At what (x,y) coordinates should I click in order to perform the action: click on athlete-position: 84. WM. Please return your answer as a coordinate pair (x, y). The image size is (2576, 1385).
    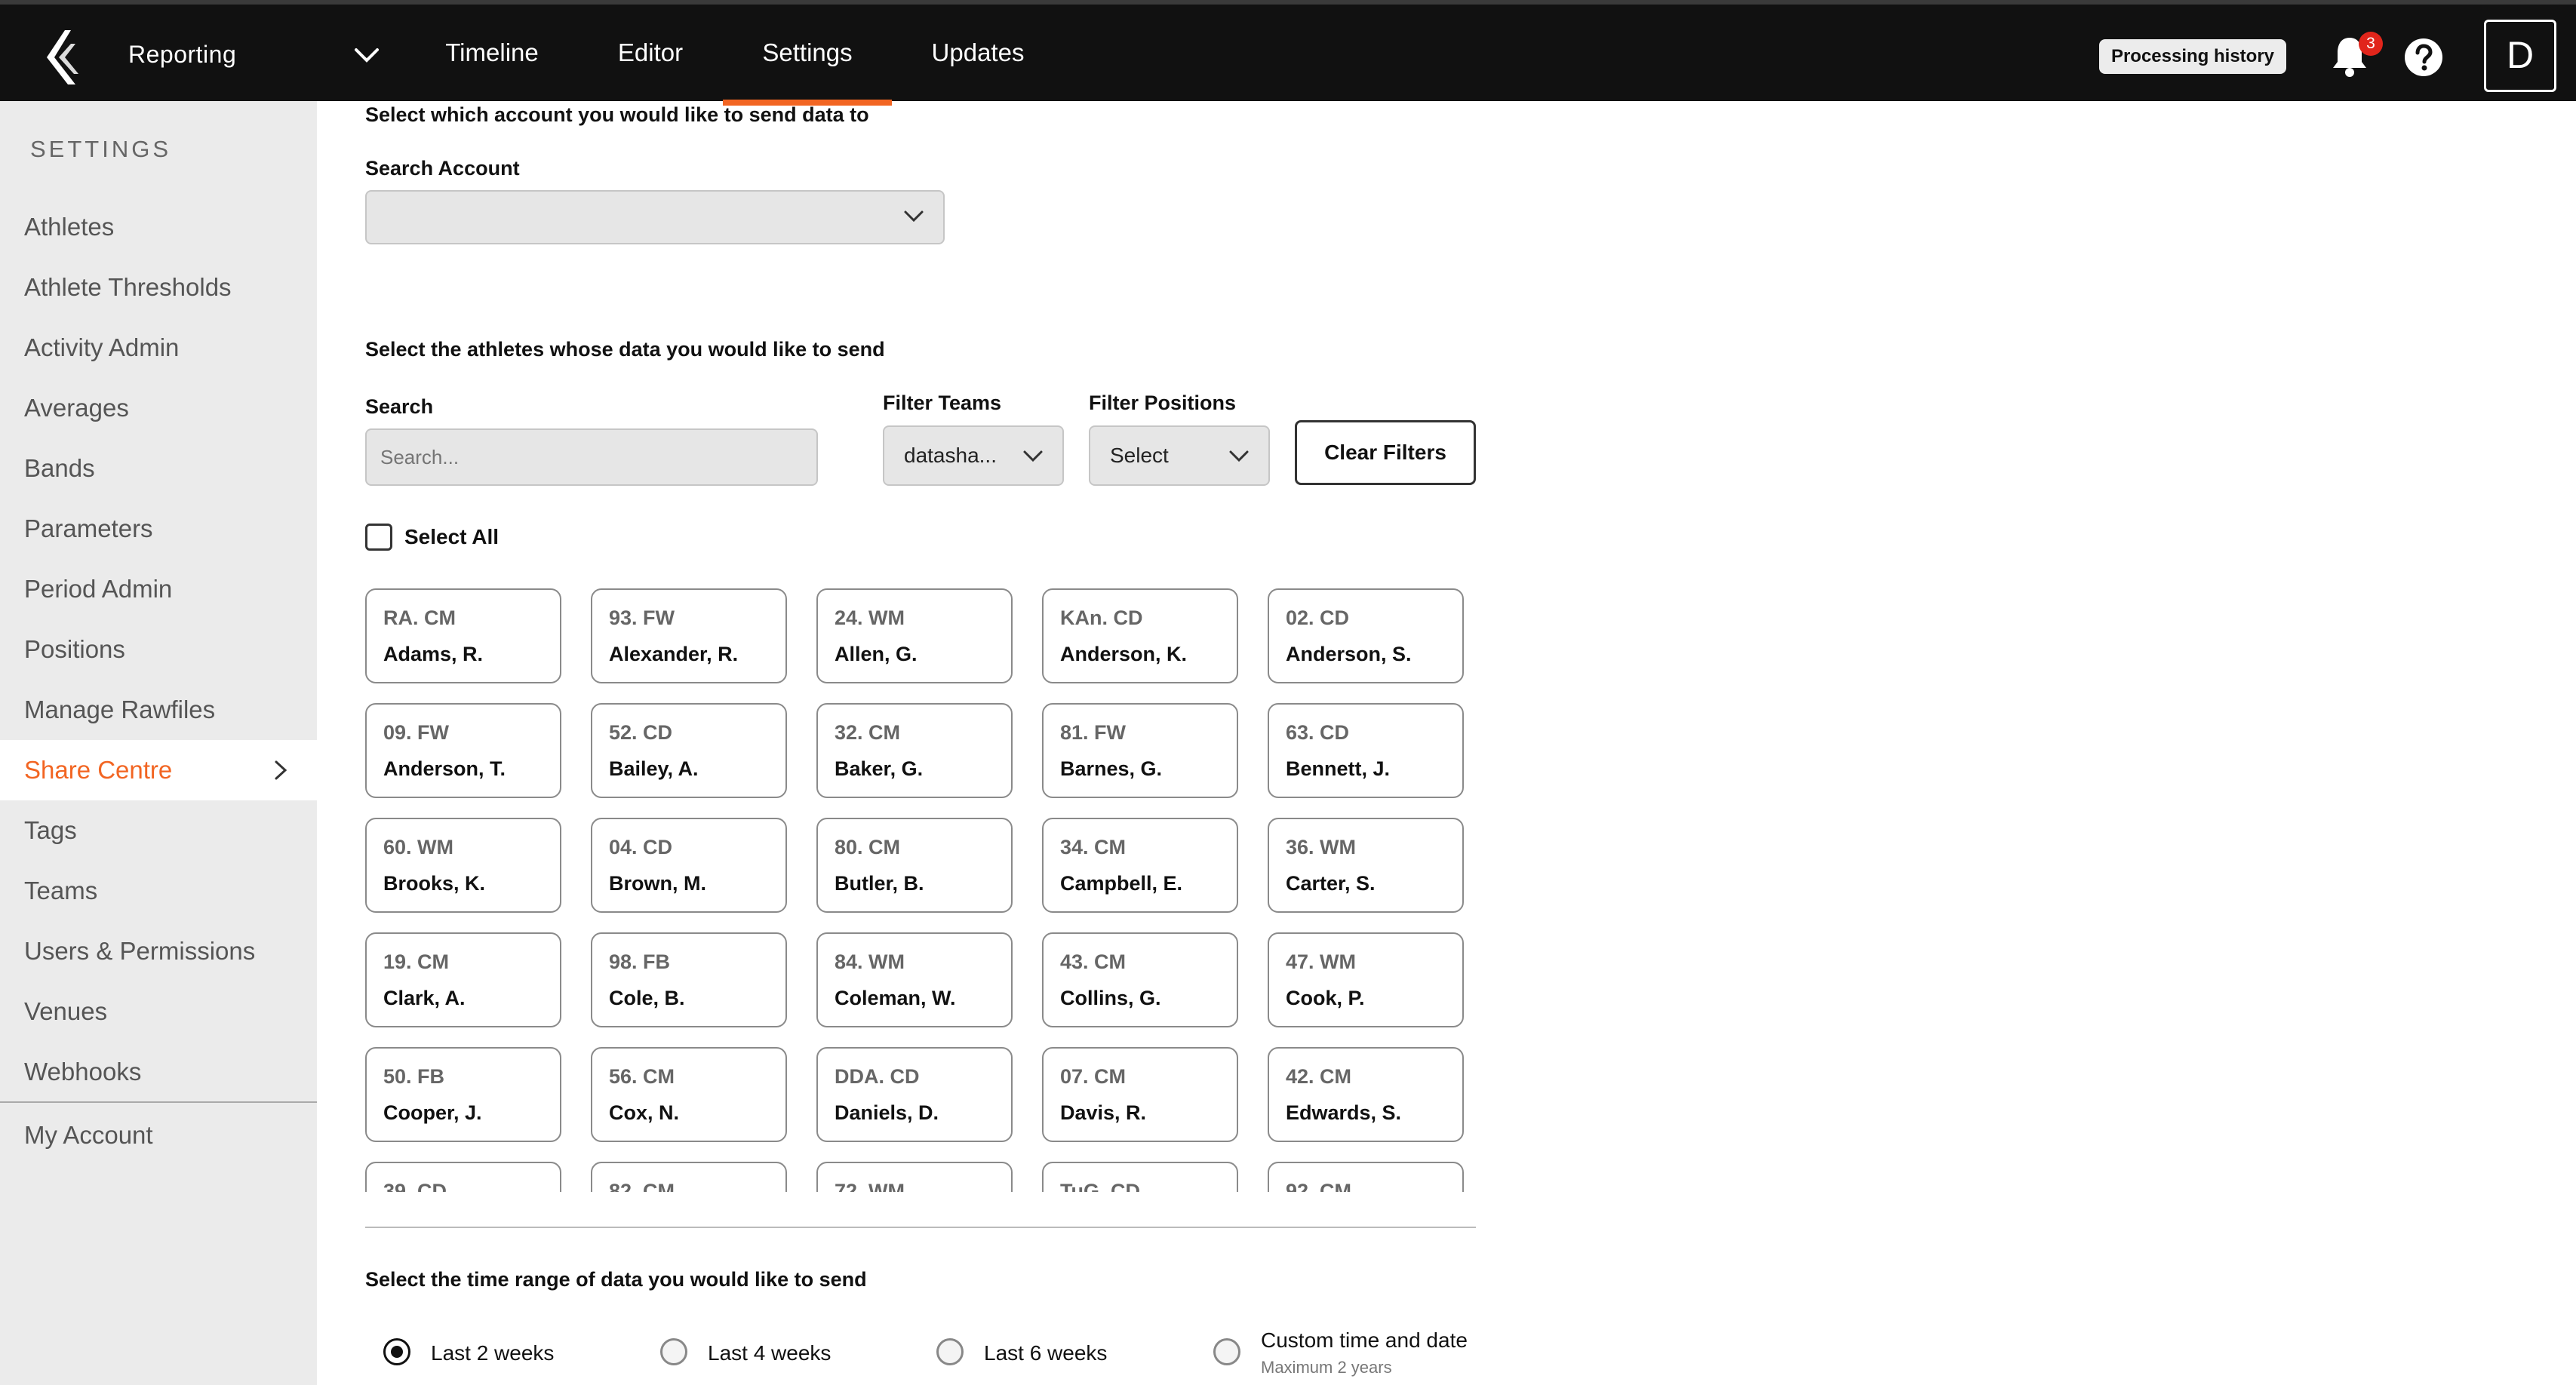
    Looking at the image, I should click on (870, 961).